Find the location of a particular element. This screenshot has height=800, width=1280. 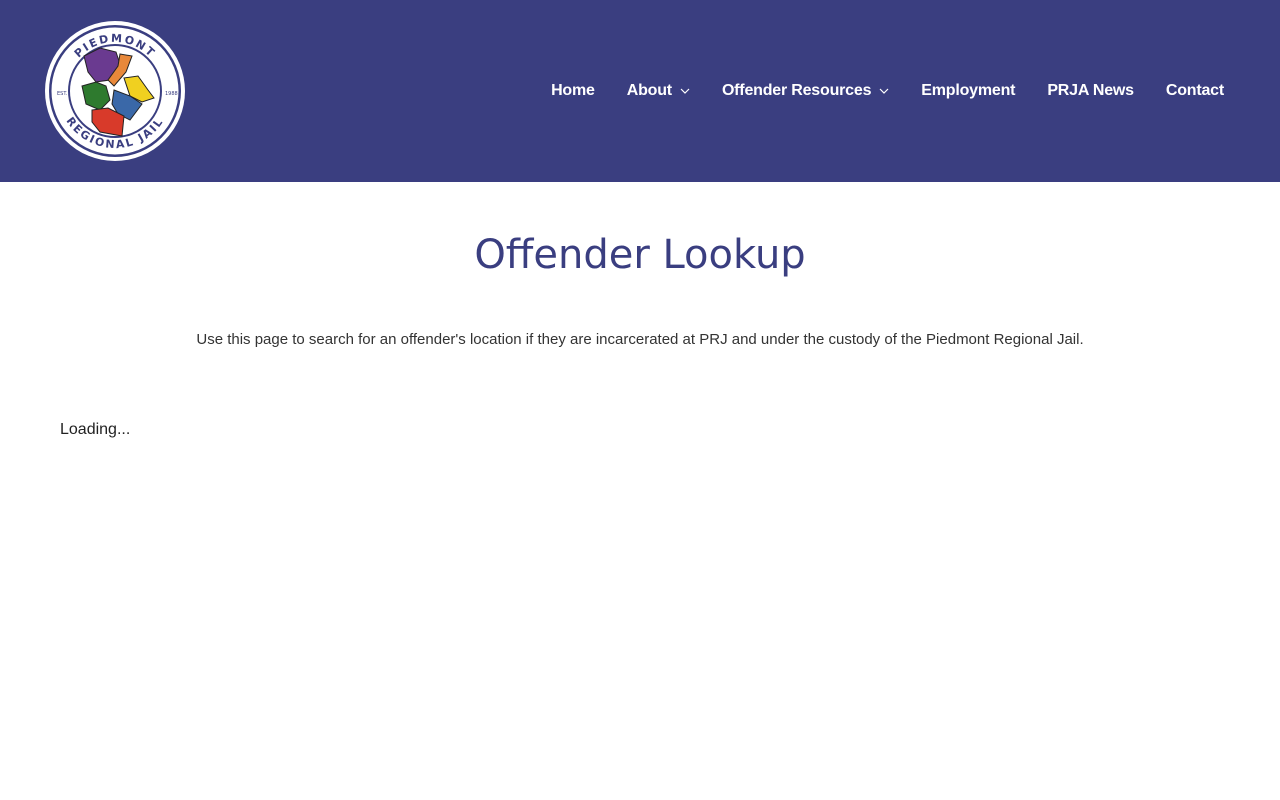

nav-item-label: Employment is located at coordinates (968, 90).